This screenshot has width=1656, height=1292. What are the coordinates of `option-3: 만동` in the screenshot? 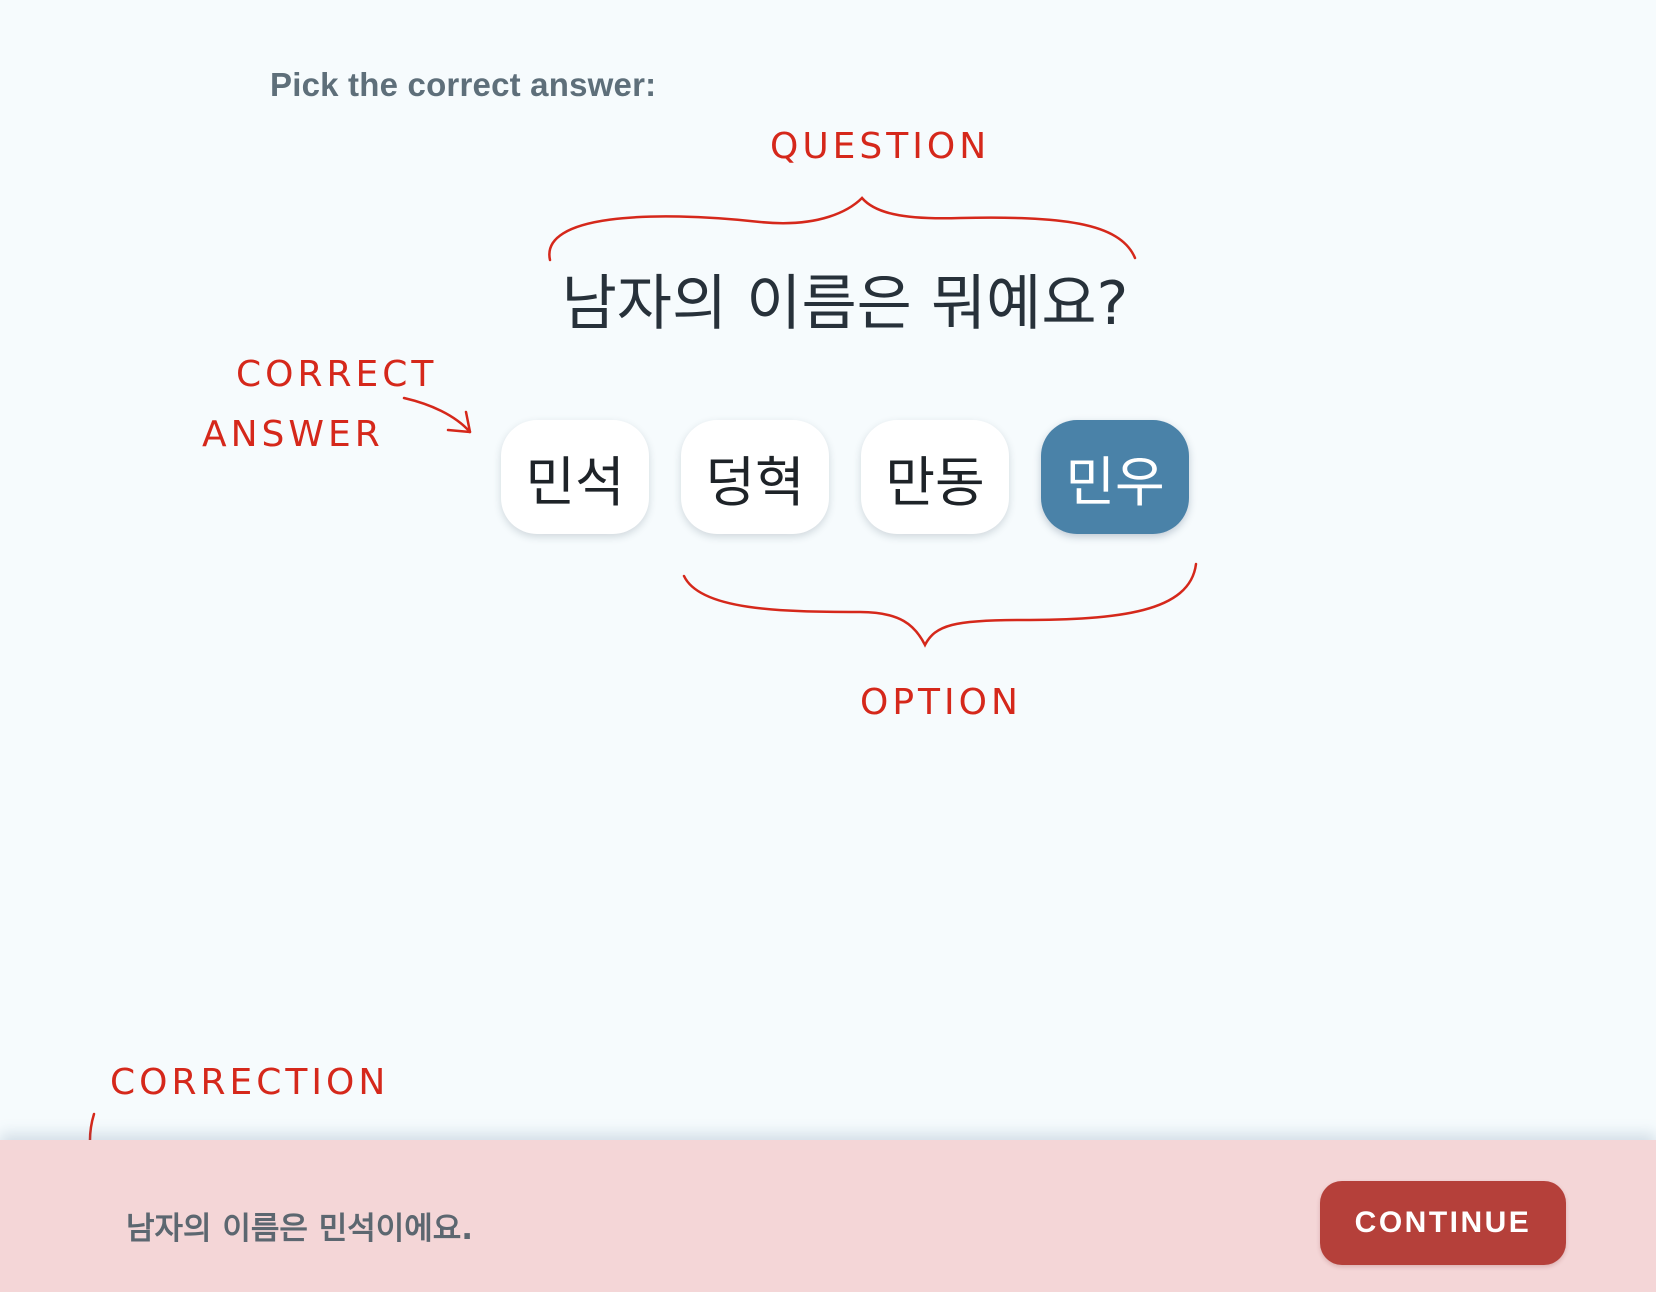 It's located at (935, 477).